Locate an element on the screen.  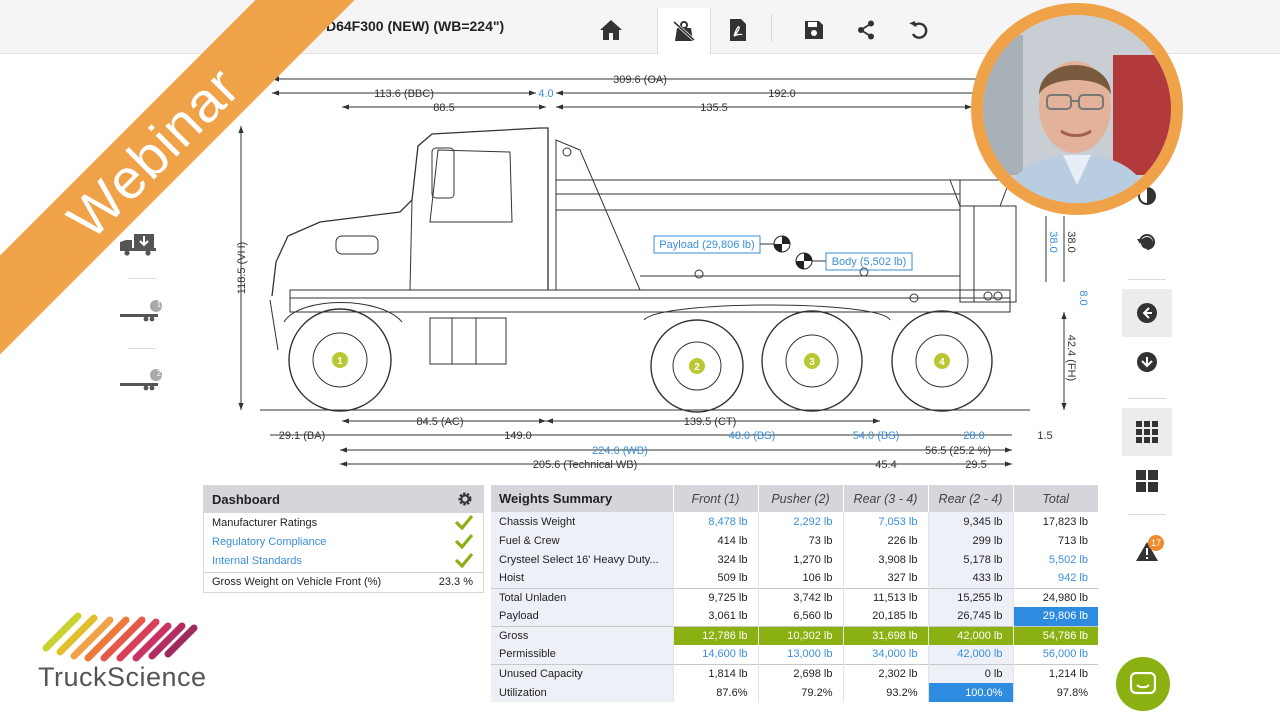
arrow-down-icon is located at coordinates (1147, 362).